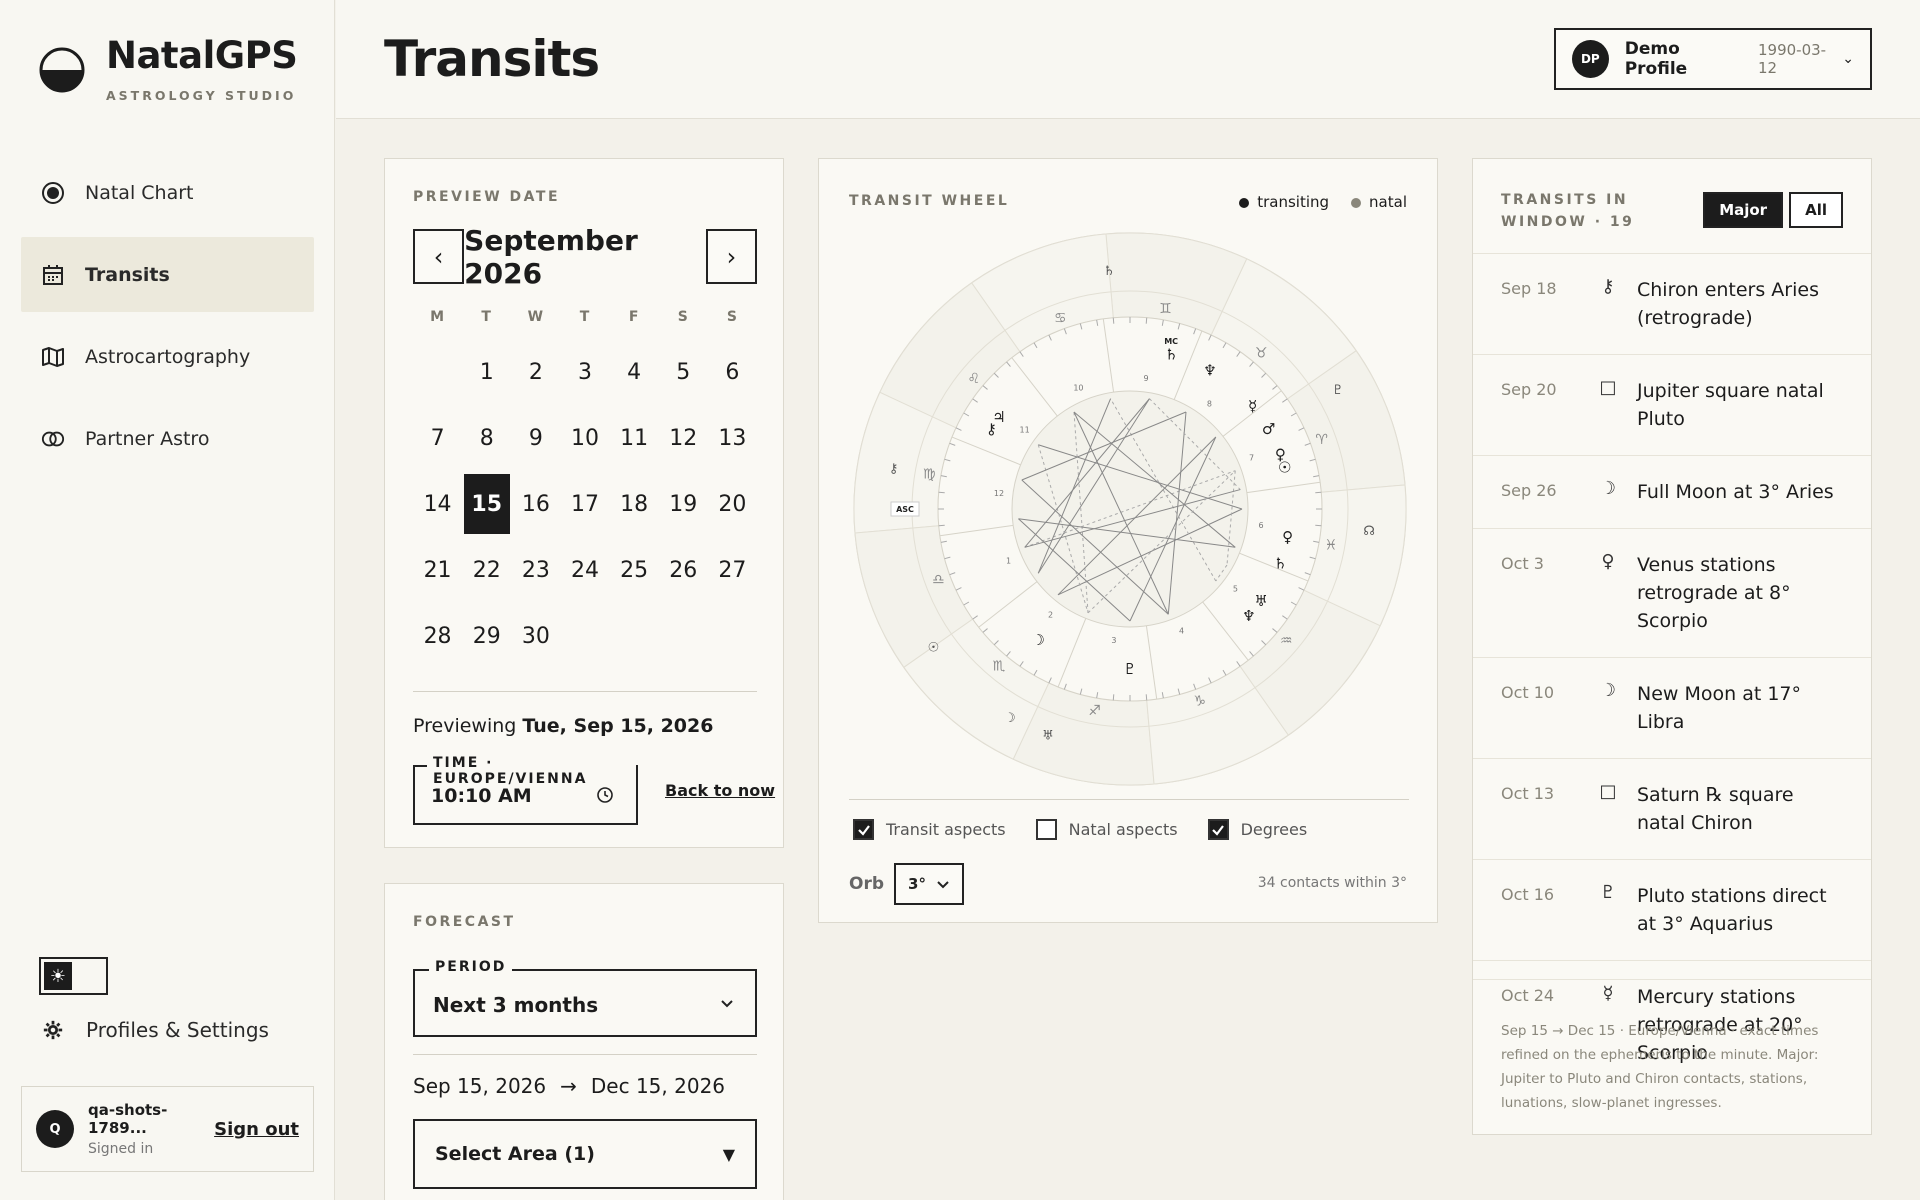 The height and width of the screenshot is (1200, 1920). What do you see at coordinates (634, 570) in the screenshot?
I see `calendar-day: 25` at bounding box center [634, 570].